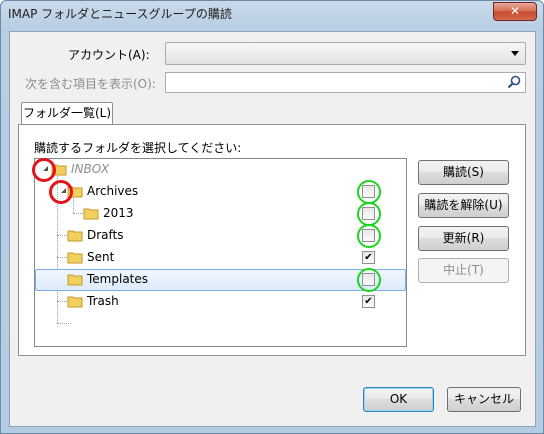  What do you see at coordinates (220, 302) in the screenshot?
I see `tree-row-trash: Trash ✔` at bounding box center [220, 302].